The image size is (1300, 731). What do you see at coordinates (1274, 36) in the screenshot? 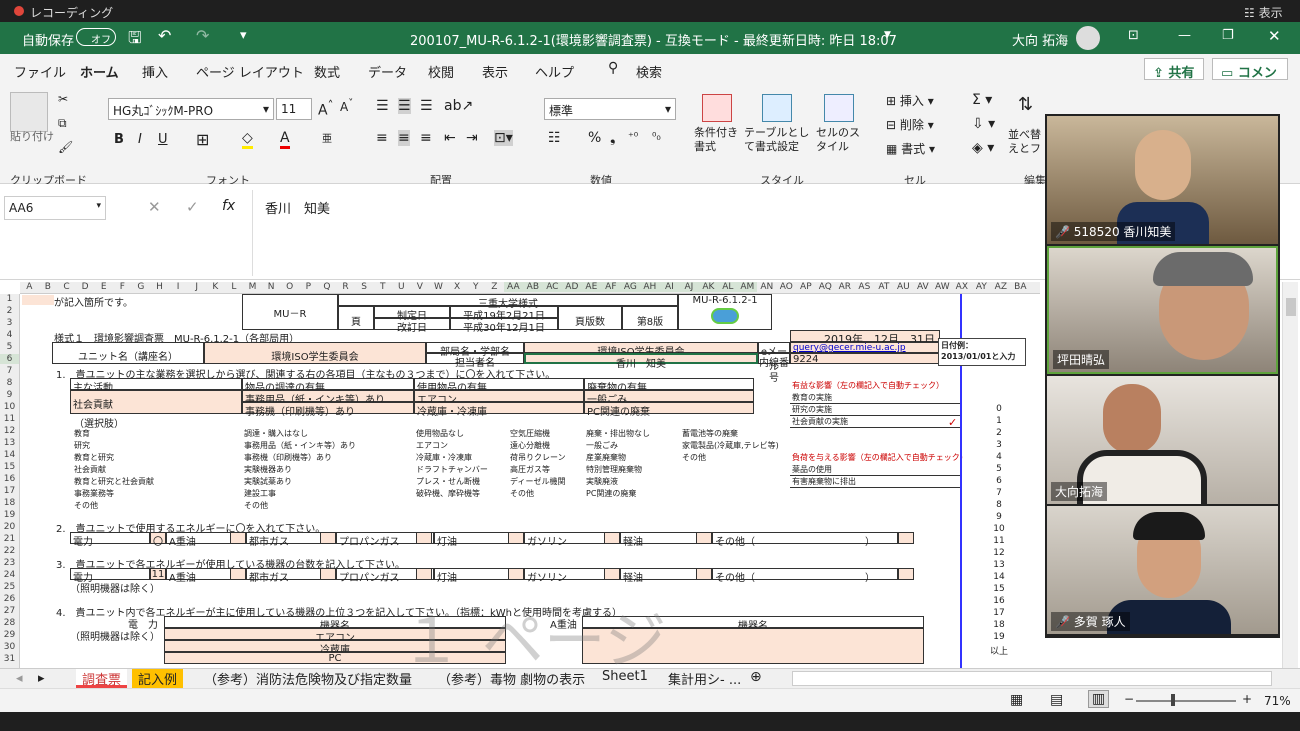
I see `close-icon: ✕` at bounding box center [1274, 36].